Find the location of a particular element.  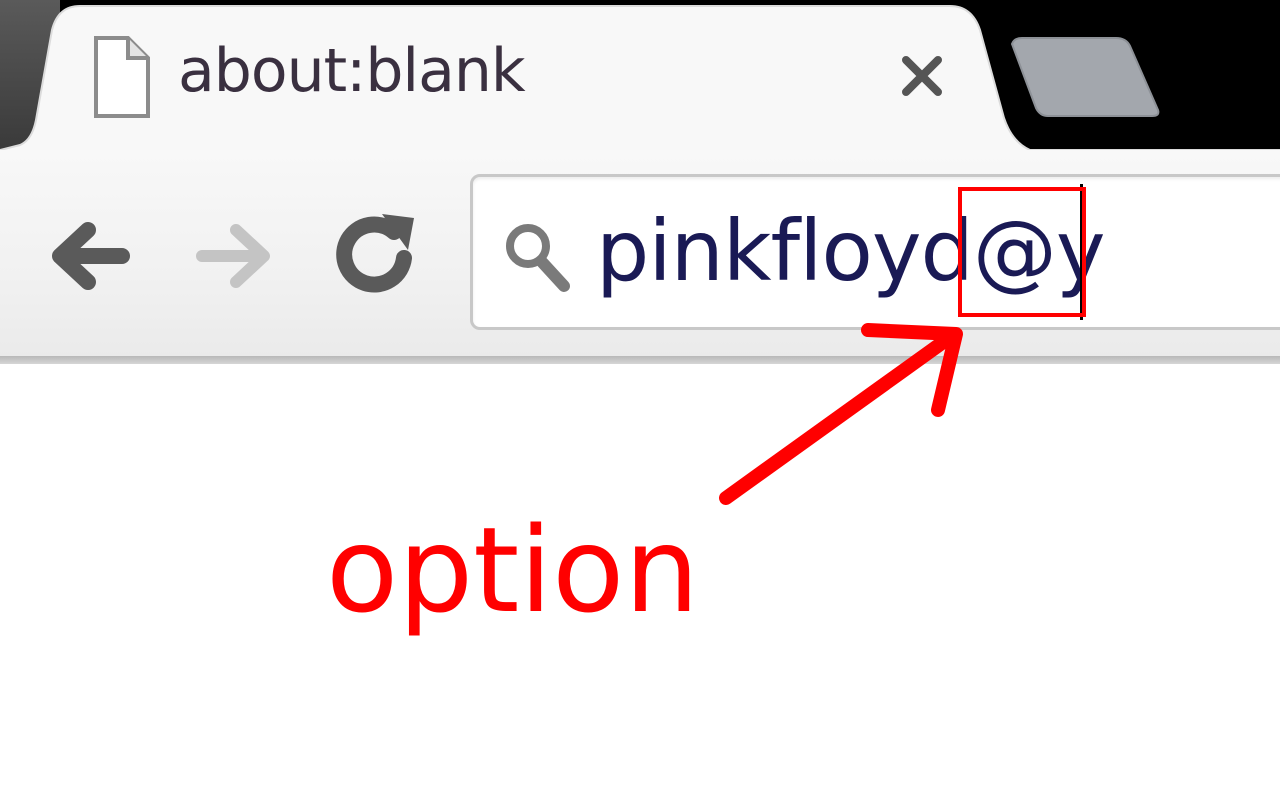

blank-page-icon is located at coordinates (122, 77).